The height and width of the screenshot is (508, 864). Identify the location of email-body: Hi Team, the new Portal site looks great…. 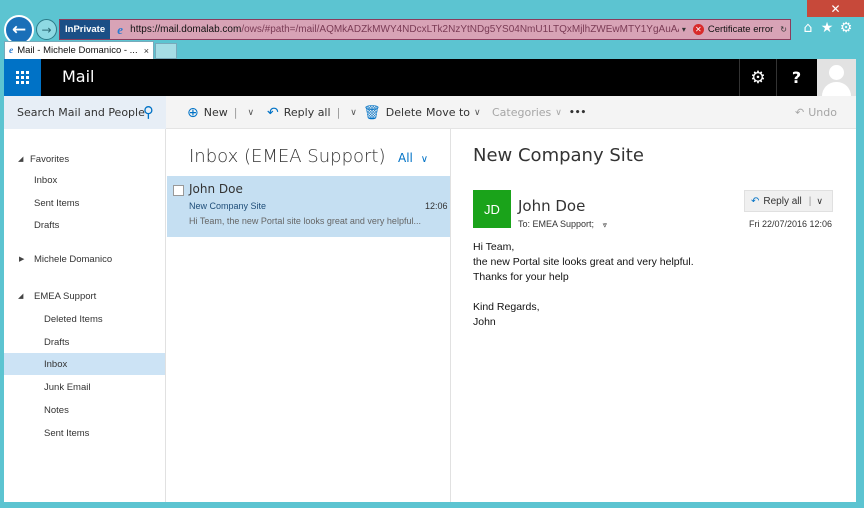
(583, 285).